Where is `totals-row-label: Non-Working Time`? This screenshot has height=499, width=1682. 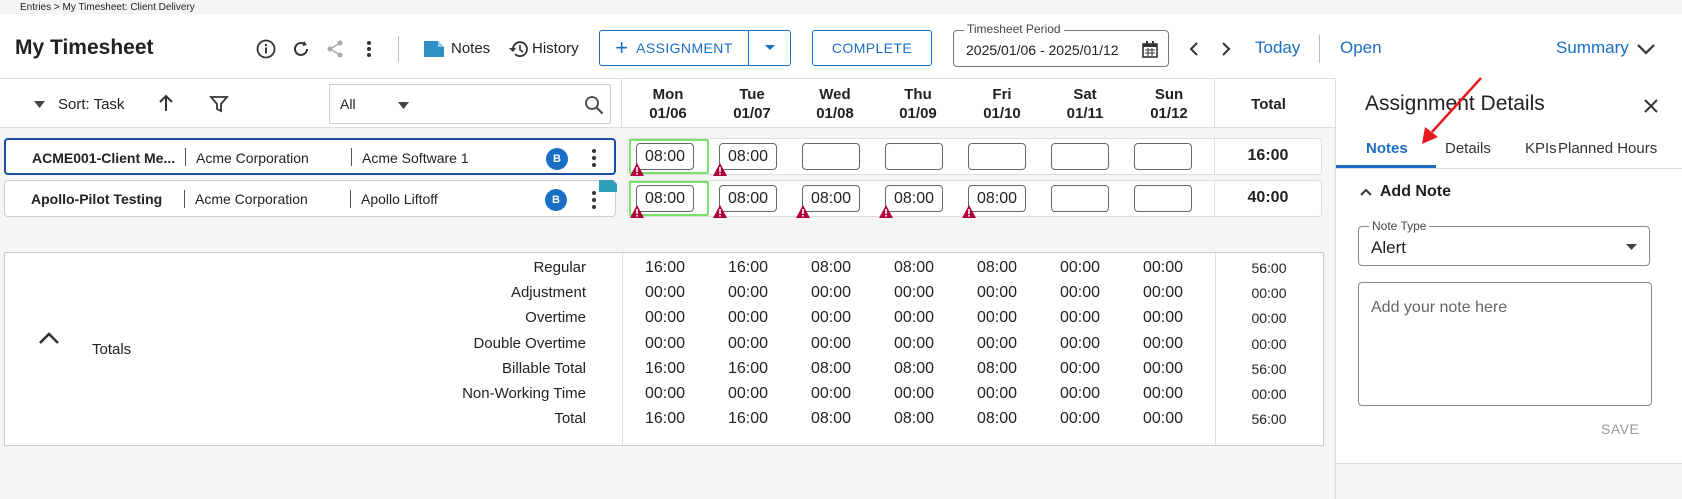 totals-row-label: Non-Working Time is located at coordinates (524, 393).